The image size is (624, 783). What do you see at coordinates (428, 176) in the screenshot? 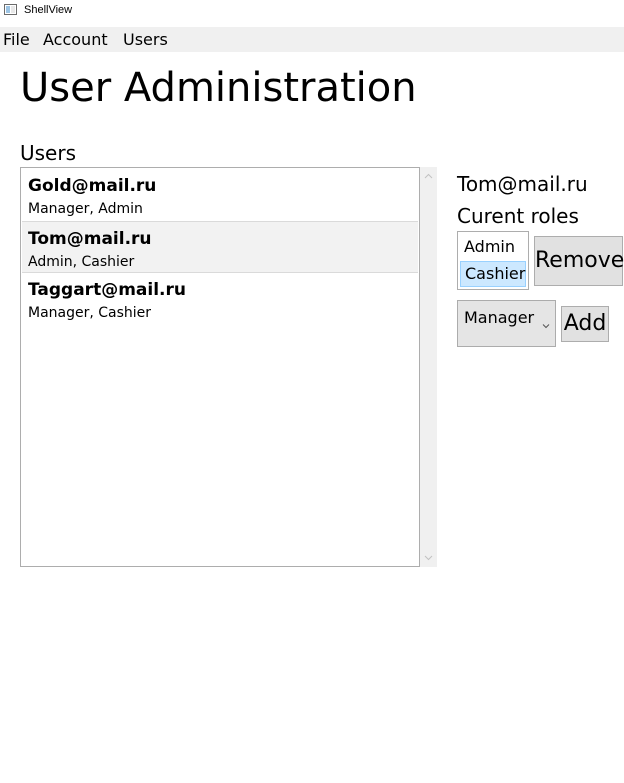
I see `scroll-up-icon` at bounding box center [428, 176].